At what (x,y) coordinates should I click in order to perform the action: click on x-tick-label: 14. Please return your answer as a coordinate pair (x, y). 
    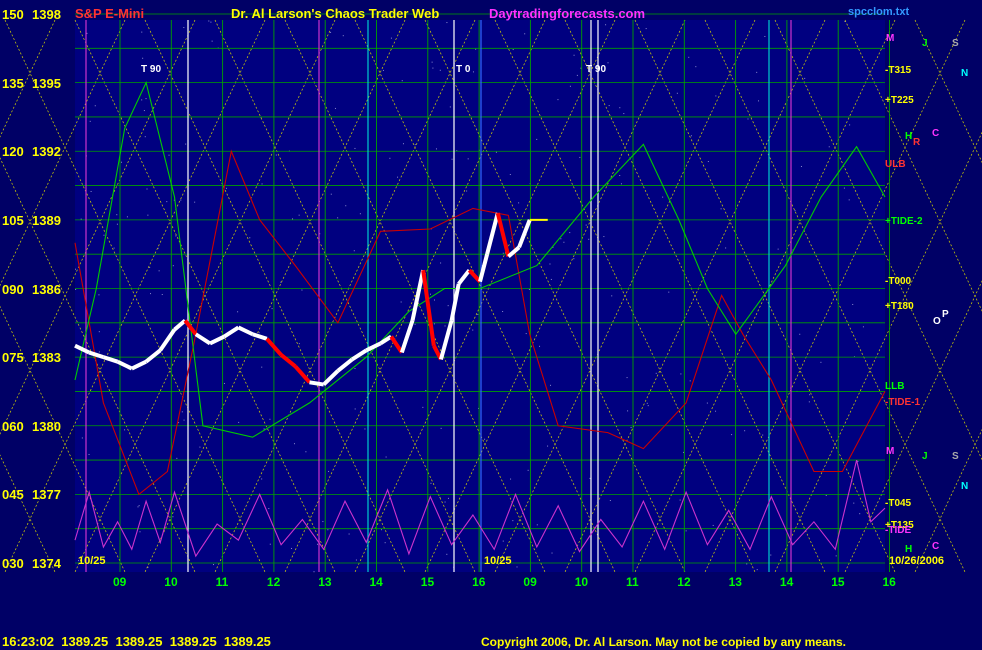
    Looking at the image, I should click on (786, 582).